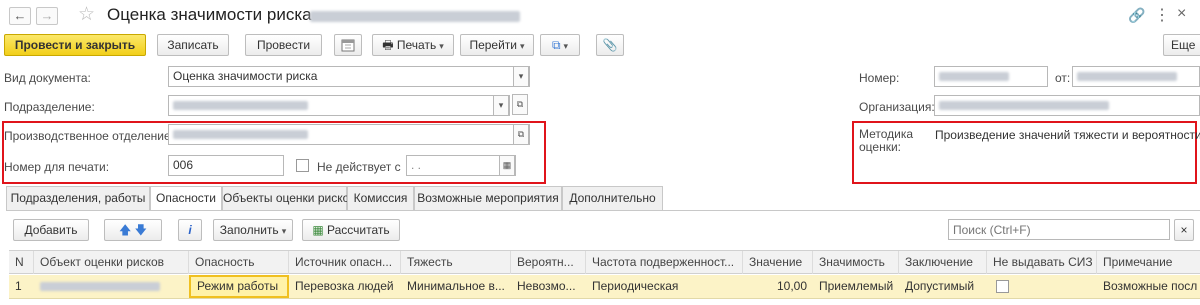 The height and width of the screenshot is (305, 1200). I want to click on number-field, so click(991, 76).